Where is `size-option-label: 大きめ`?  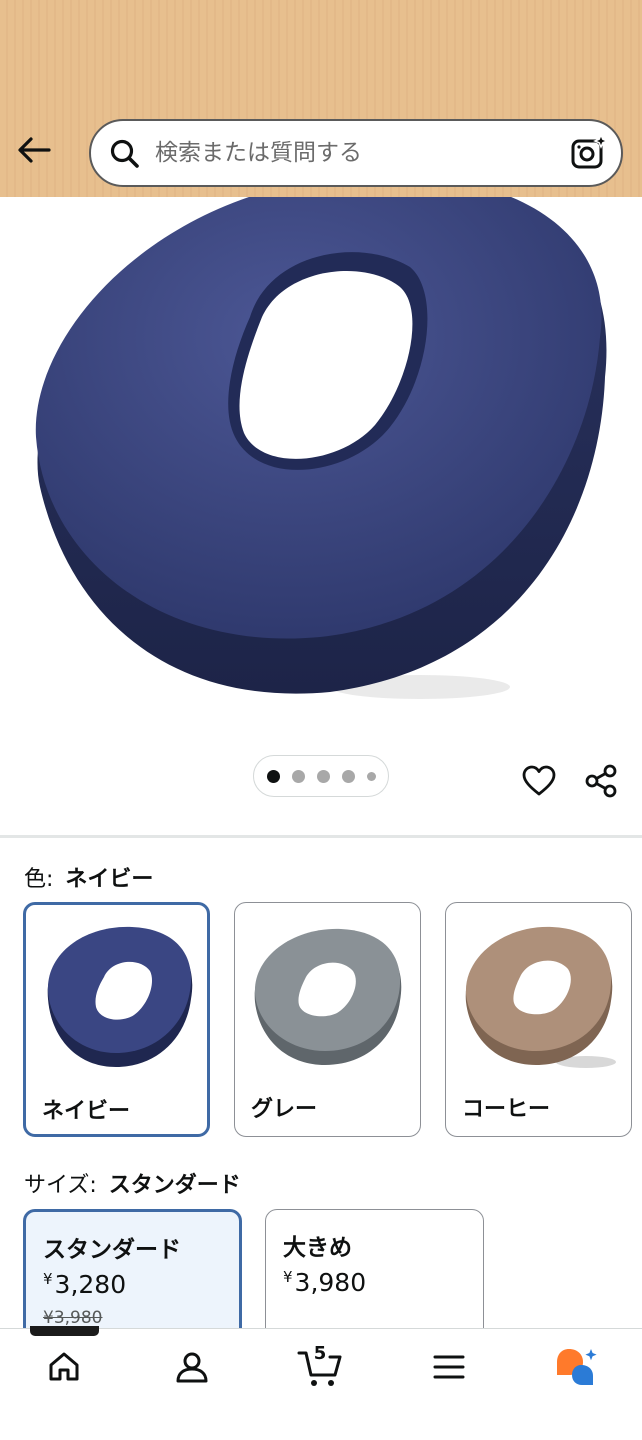 size-option-label: 大きめ is located at coordinates (317, 1248).